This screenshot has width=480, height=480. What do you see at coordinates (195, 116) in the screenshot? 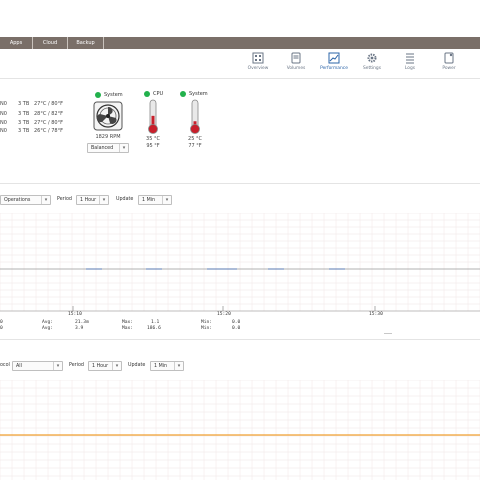
I see `system-thermometer-icon` at bounding box center [195, 116].